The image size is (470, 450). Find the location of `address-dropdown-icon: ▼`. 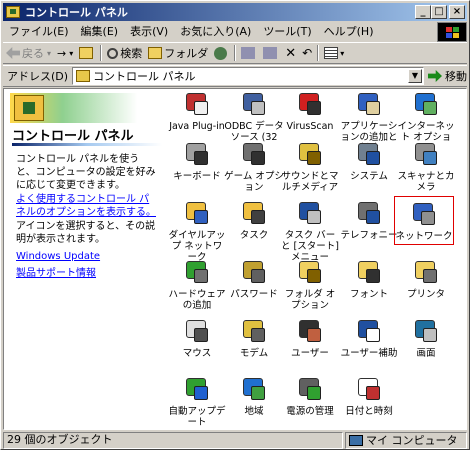

address-dropdown-icon: ▼ is located at coordinates (415, 76).